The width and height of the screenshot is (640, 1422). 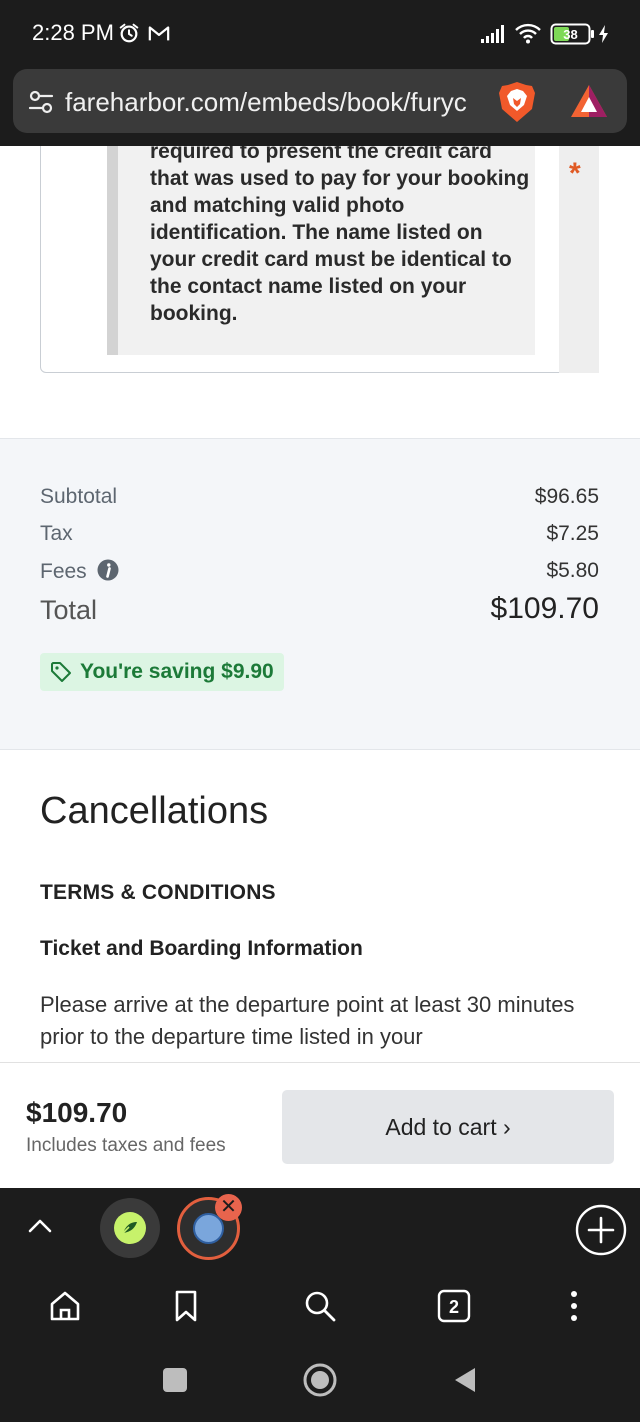 What do you see at coordinates (603, 34) in the screenshot?
I see `charging-icon` at bounding box center [603, 34].